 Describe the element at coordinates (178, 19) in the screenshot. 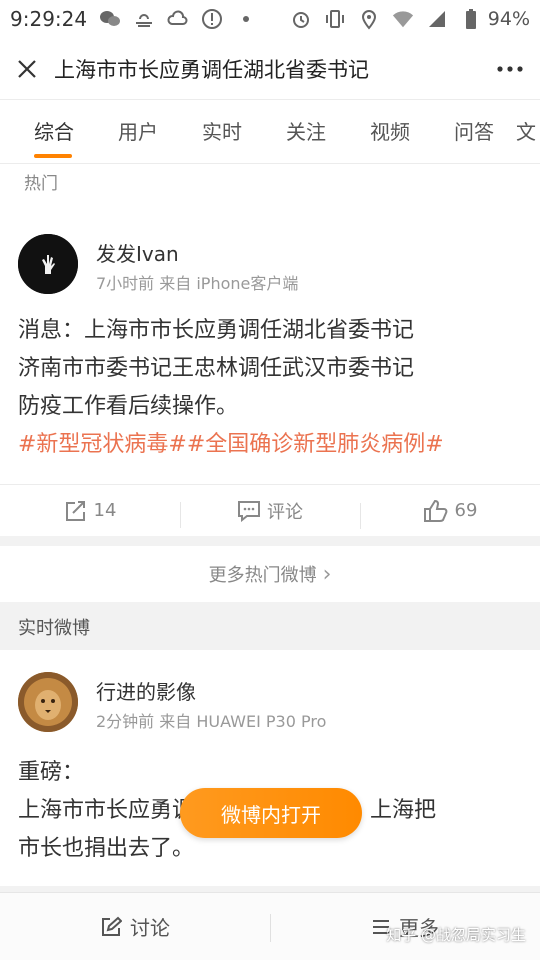

I see `cloud-icon` at that location.